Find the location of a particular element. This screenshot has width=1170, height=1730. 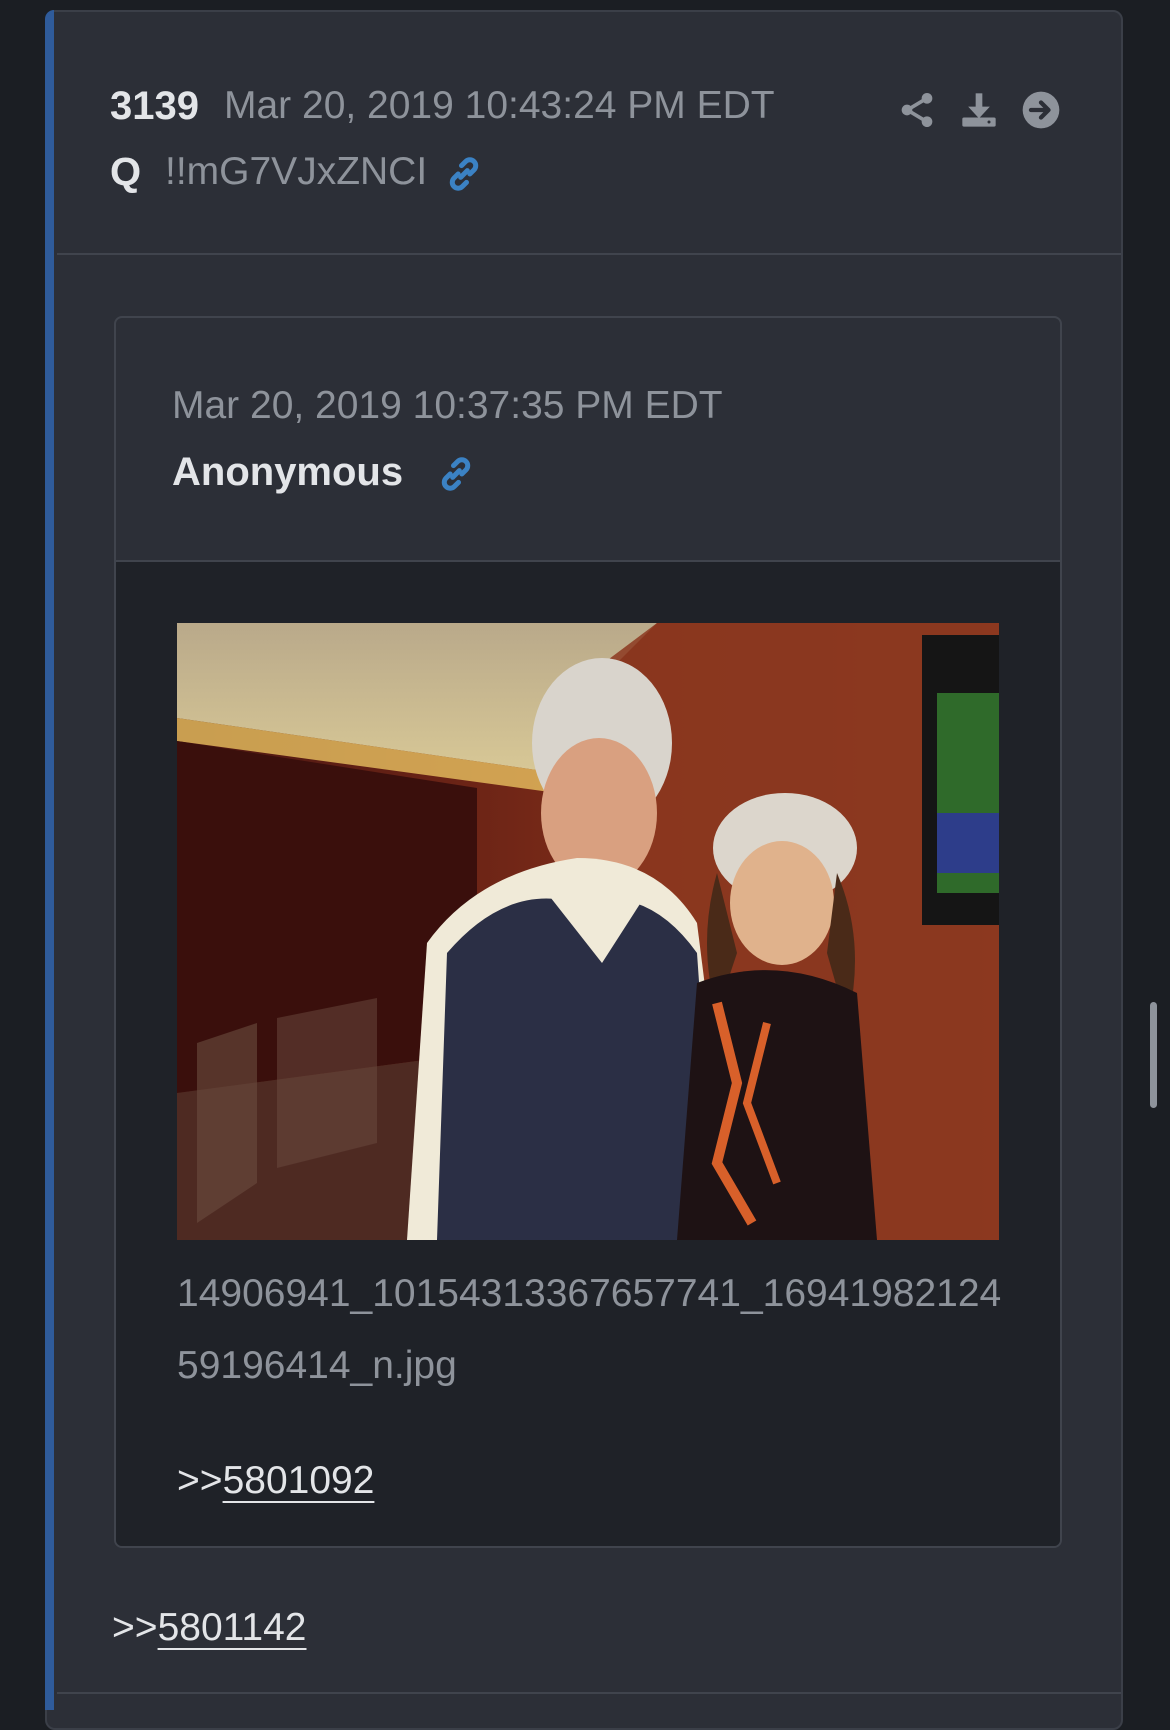

post-actions is located at coordinates (979, 110).